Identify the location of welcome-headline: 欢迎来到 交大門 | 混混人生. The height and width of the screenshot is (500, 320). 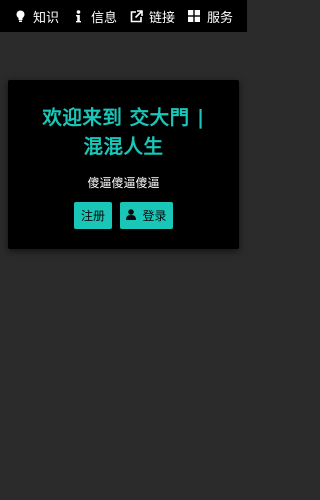
(123, 120).